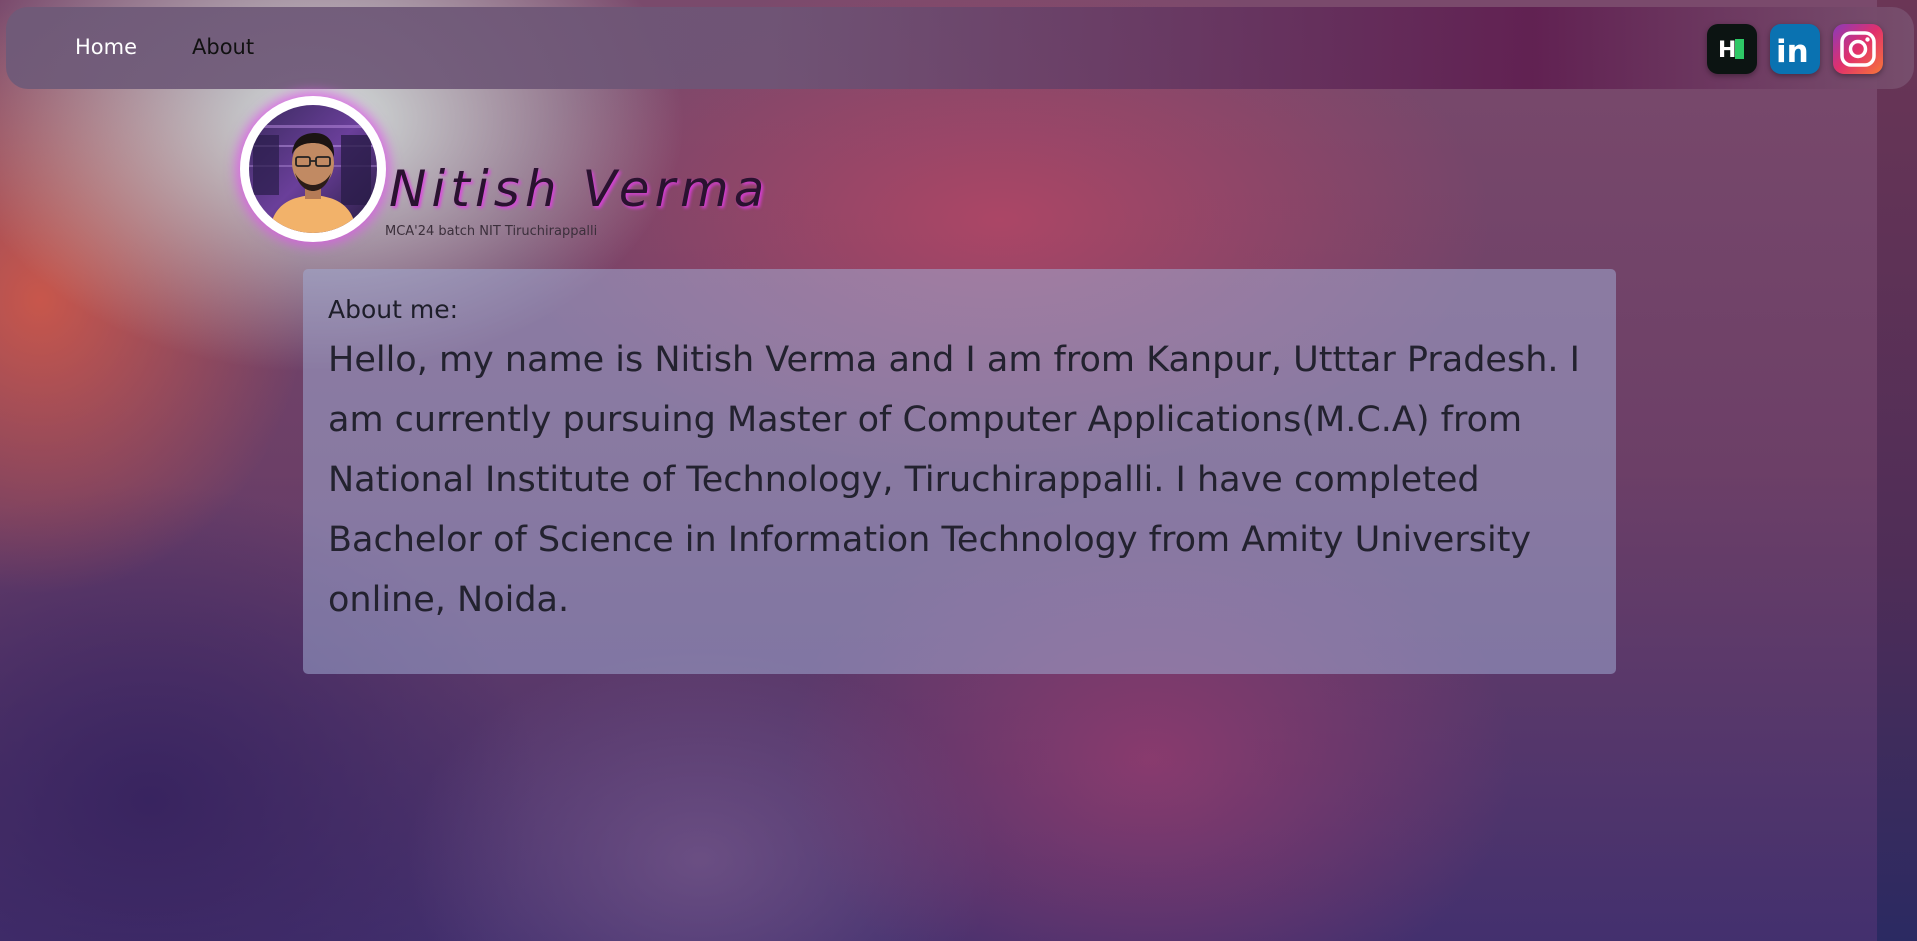 This screenshot has width=1917, height=941. I want to click on nav-link-about: About, so click(223, 47).